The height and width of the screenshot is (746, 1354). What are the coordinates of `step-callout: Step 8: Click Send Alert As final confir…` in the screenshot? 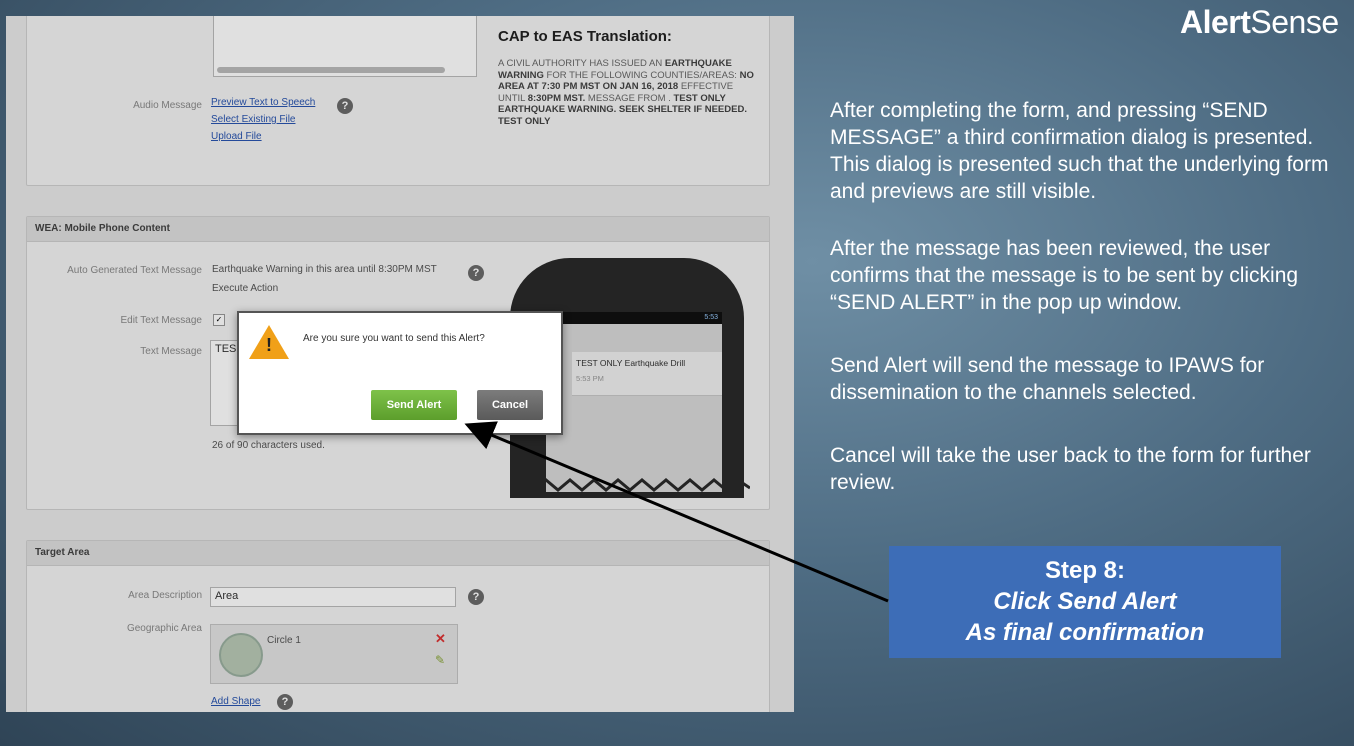 It's located at (1085, 602).